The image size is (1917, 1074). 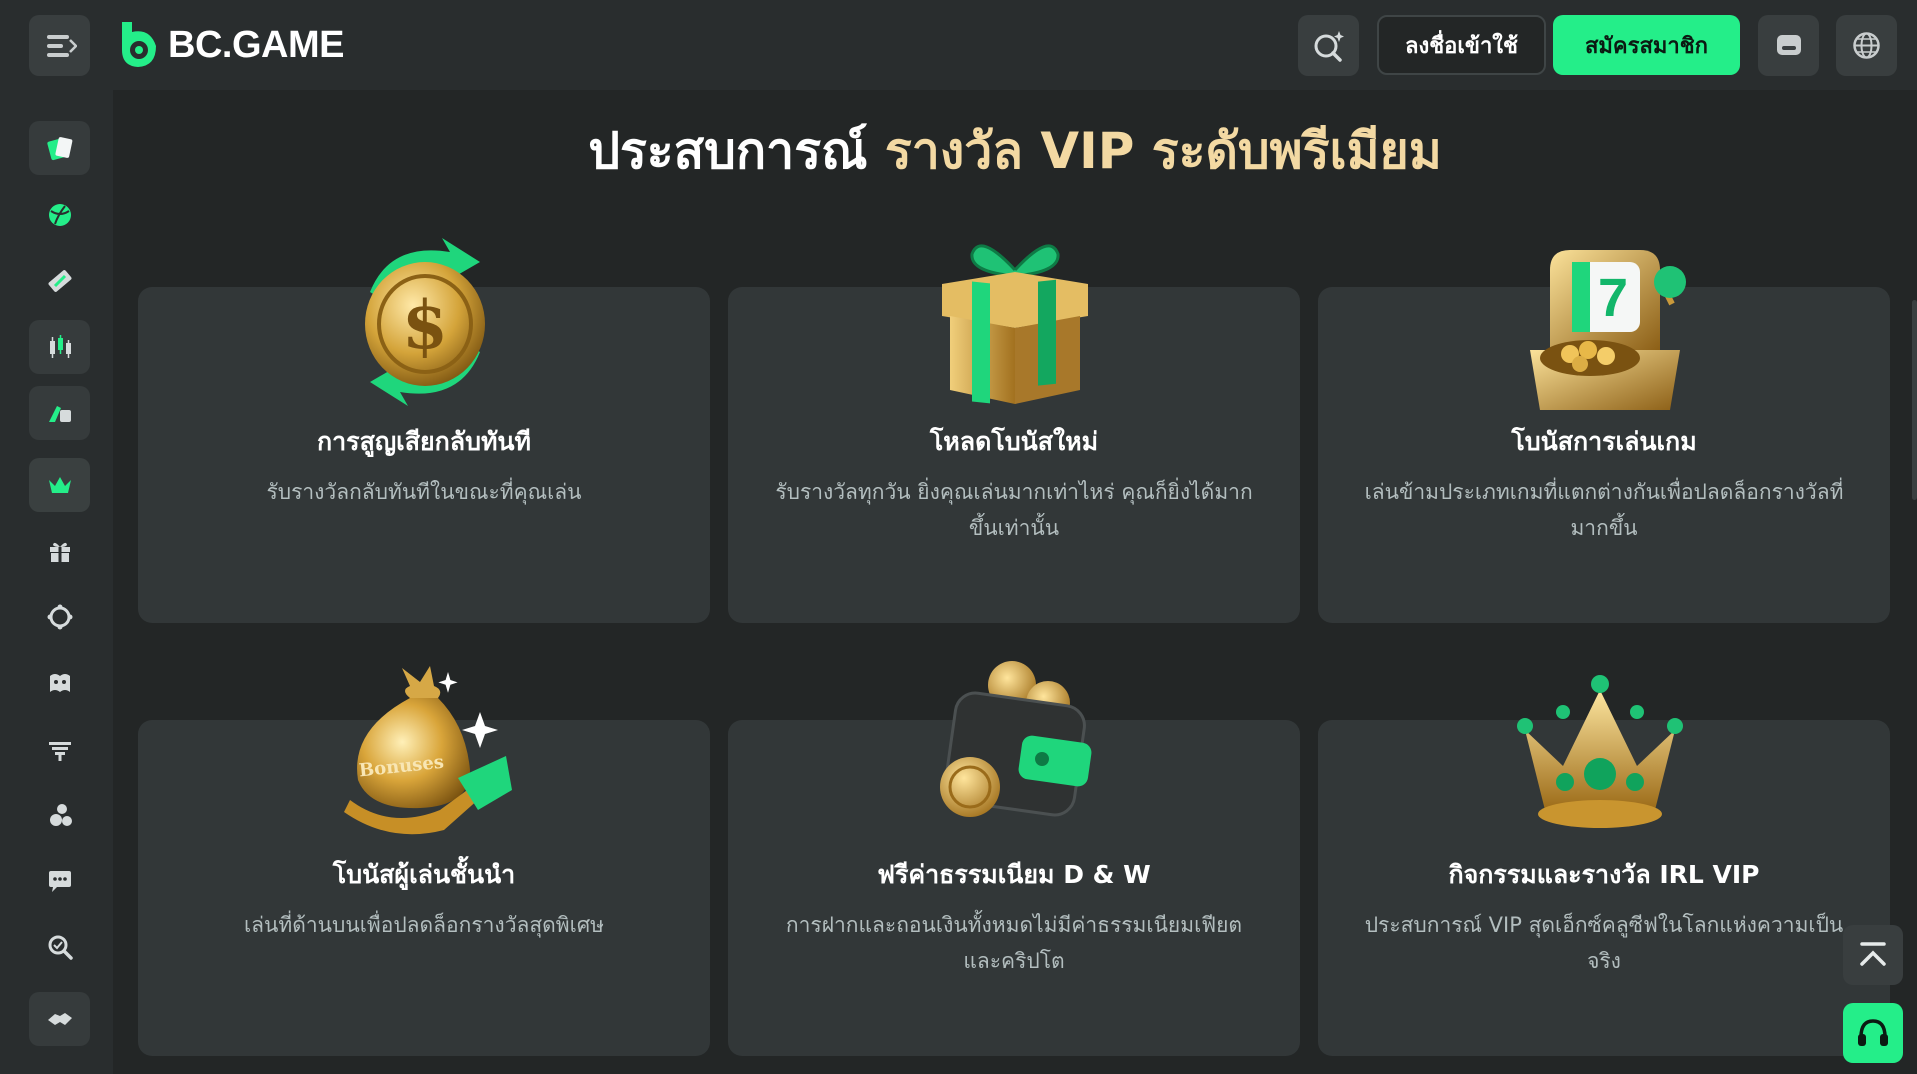 I want to click on provably-fair-icon, so click(x=60, y=947).